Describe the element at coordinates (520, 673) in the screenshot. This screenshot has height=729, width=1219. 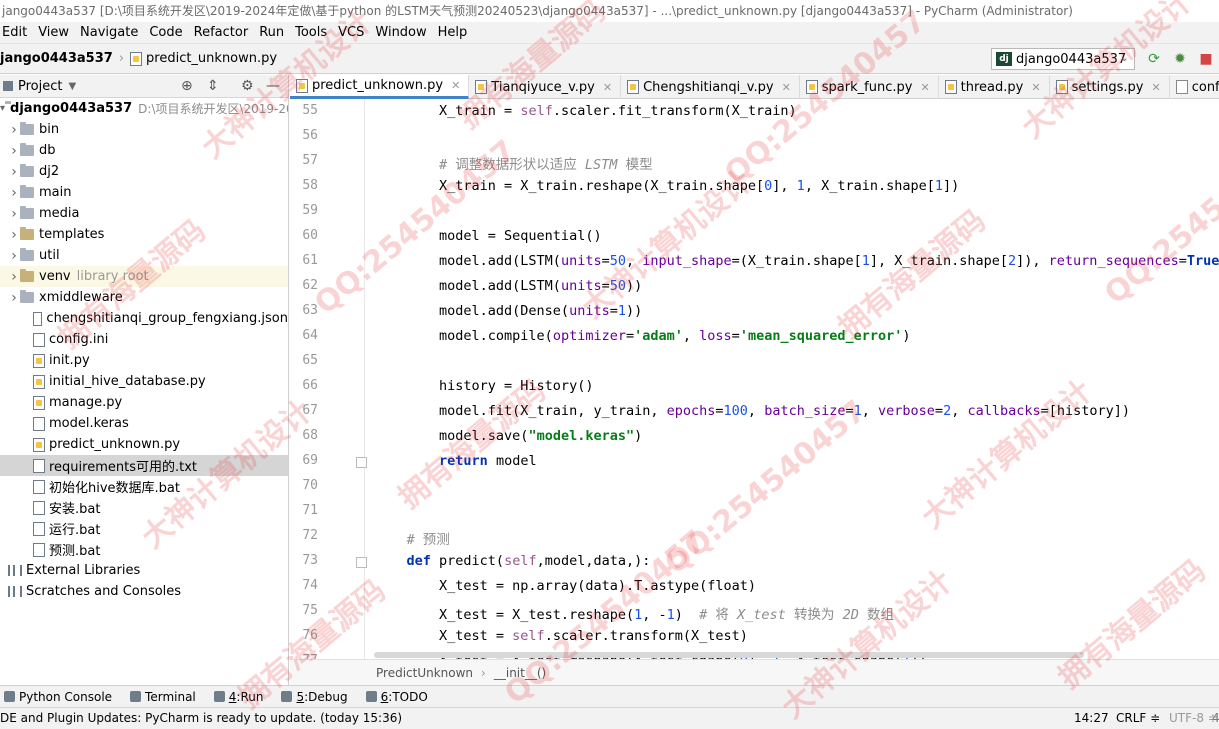
I see `breadcrumb-method: __init__()` at that location.